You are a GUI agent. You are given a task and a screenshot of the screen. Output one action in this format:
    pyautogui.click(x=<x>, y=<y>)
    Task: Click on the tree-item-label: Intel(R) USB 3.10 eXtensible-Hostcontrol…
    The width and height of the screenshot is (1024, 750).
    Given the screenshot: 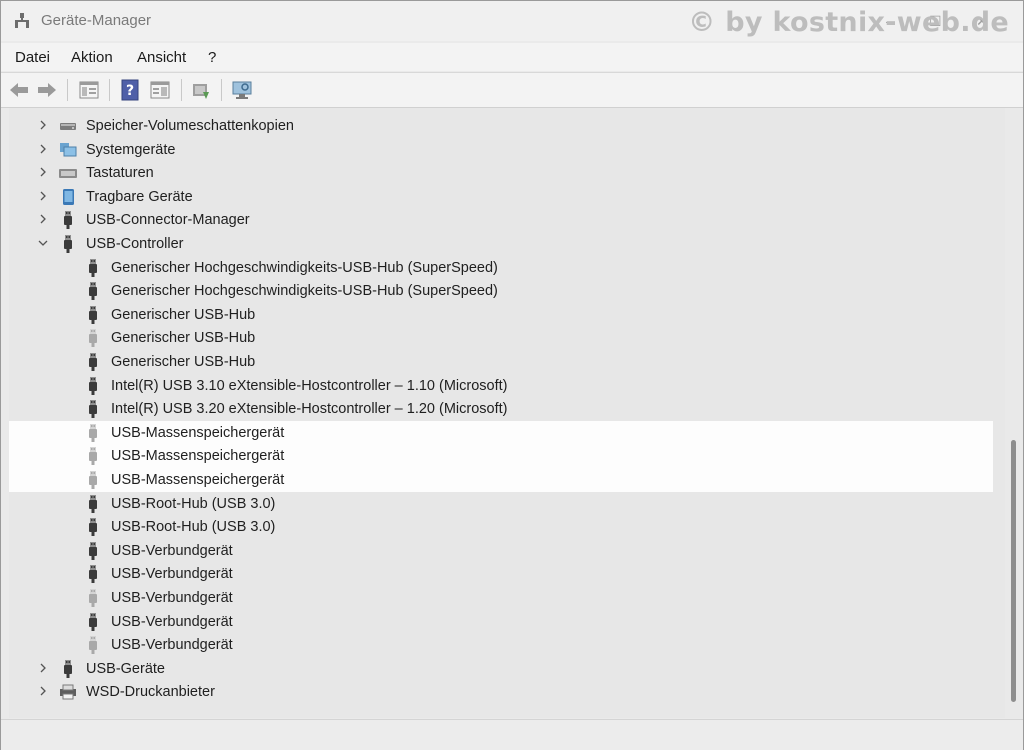 What is the action you would take?
    pyautogui.click(x=309, y=385)
    